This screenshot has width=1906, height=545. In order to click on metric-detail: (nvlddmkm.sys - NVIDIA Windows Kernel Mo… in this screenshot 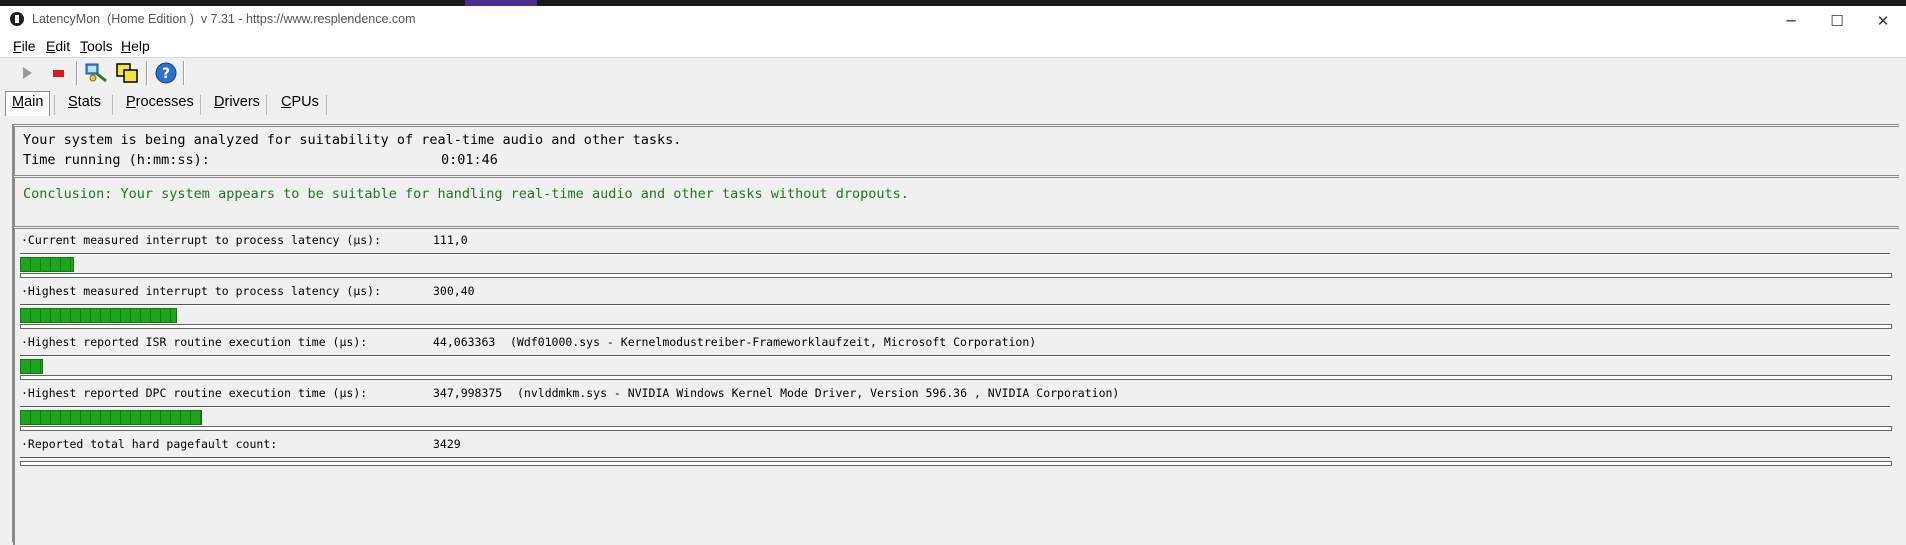, I will do `click(818, 393)`.